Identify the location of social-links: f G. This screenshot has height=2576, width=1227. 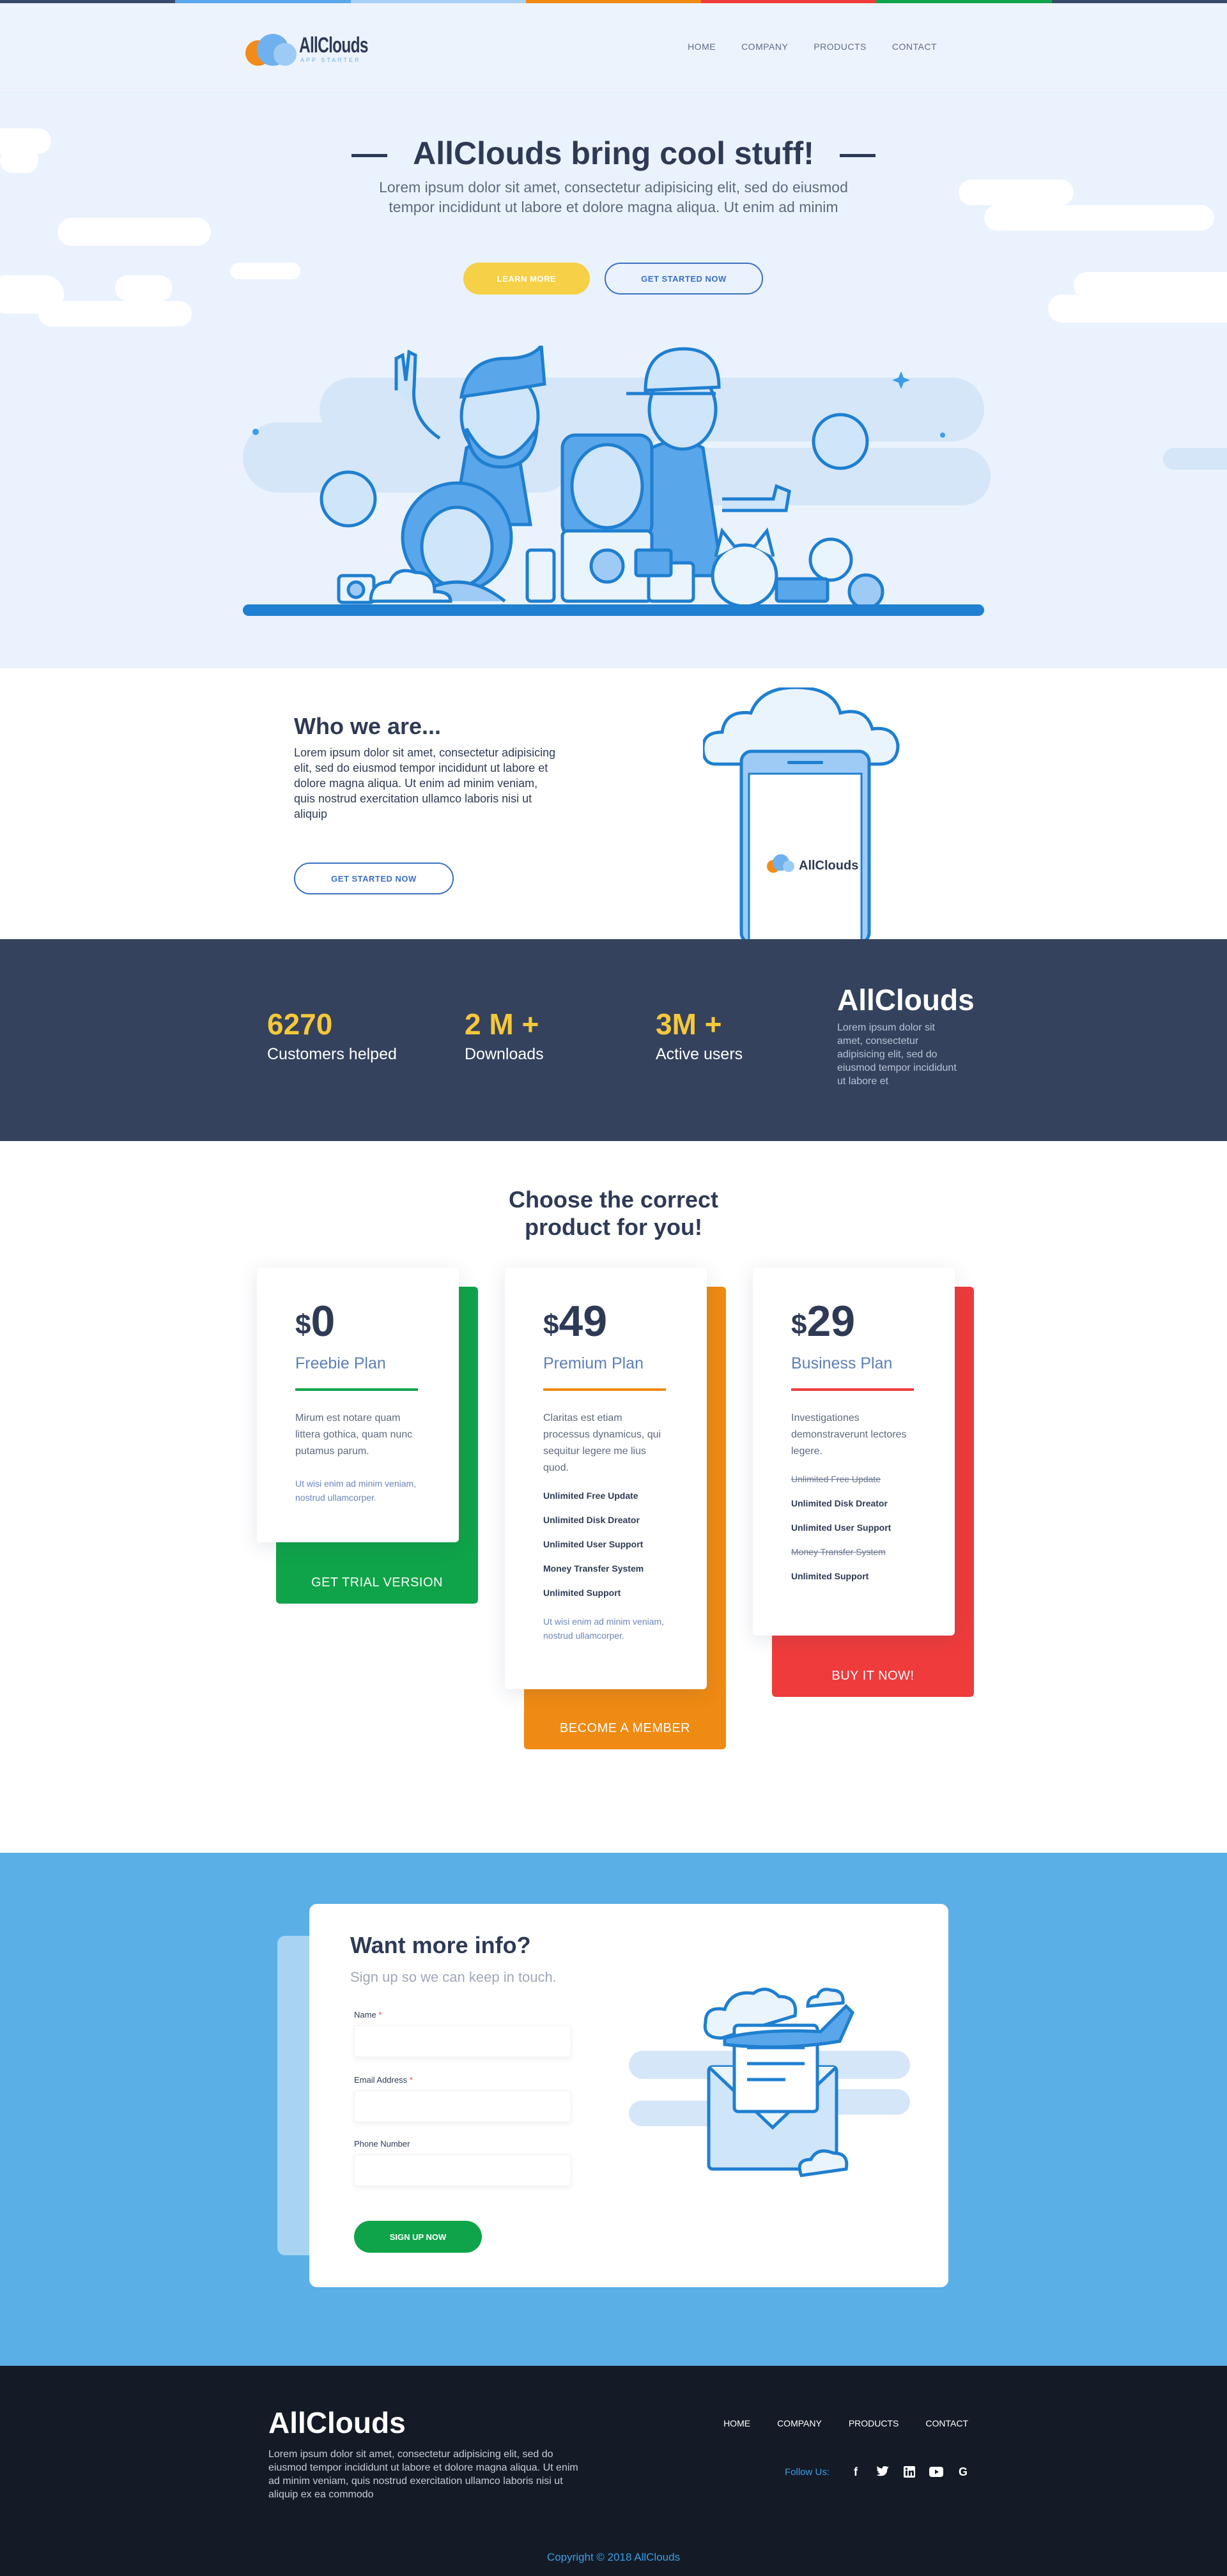
(910, 2472).